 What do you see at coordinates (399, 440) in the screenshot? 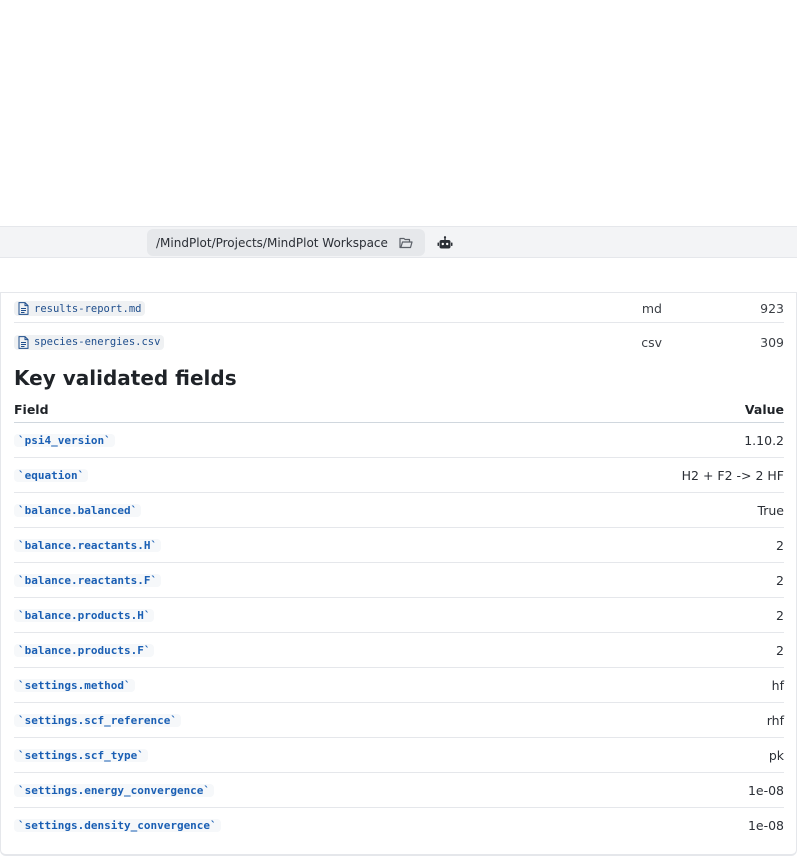
I see `table-row: `psi4_version` 1.10.2` at bounding box center [399, 440].